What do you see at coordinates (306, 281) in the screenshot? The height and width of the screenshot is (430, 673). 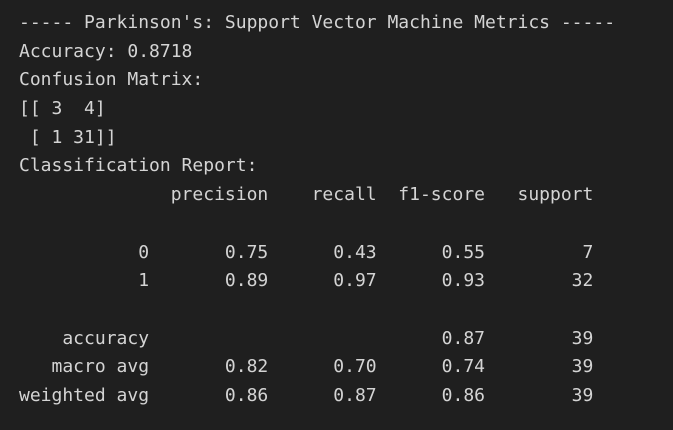 I see `report-row-class-1: 1 0.89 0.97 0.93 32` at bounding box center [306, 281].